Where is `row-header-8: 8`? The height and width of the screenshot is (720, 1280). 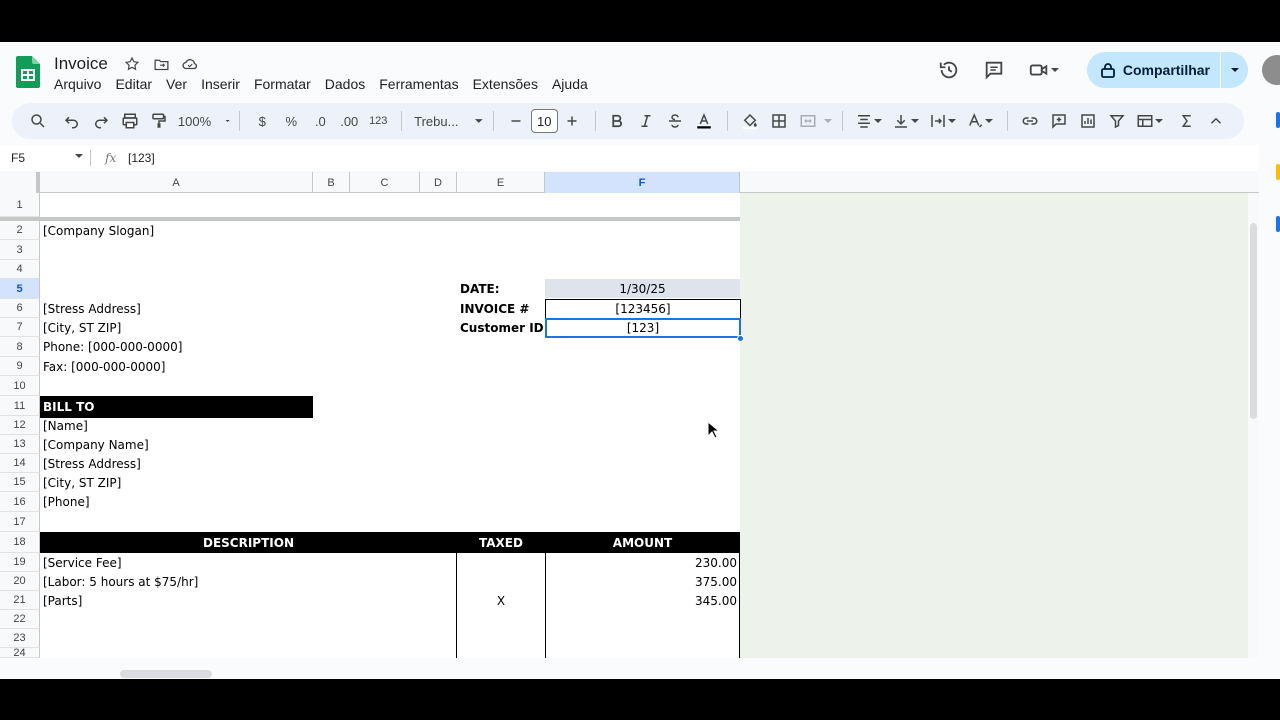
row-header-8: 8 is located at coordinates (20, 347).